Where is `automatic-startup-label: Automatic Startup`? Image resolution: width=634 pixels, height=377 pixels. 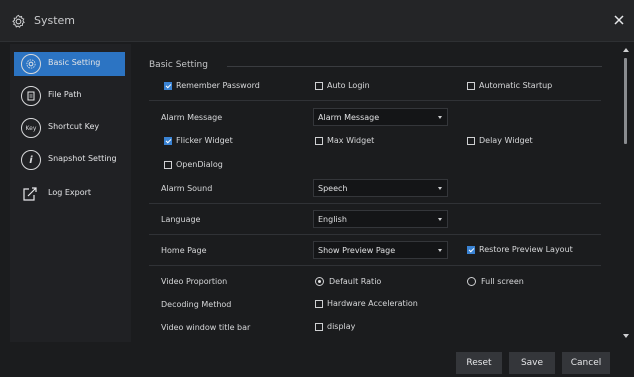 automatic-startup-label: Automatic Startup is located at coordinates (516, 85).